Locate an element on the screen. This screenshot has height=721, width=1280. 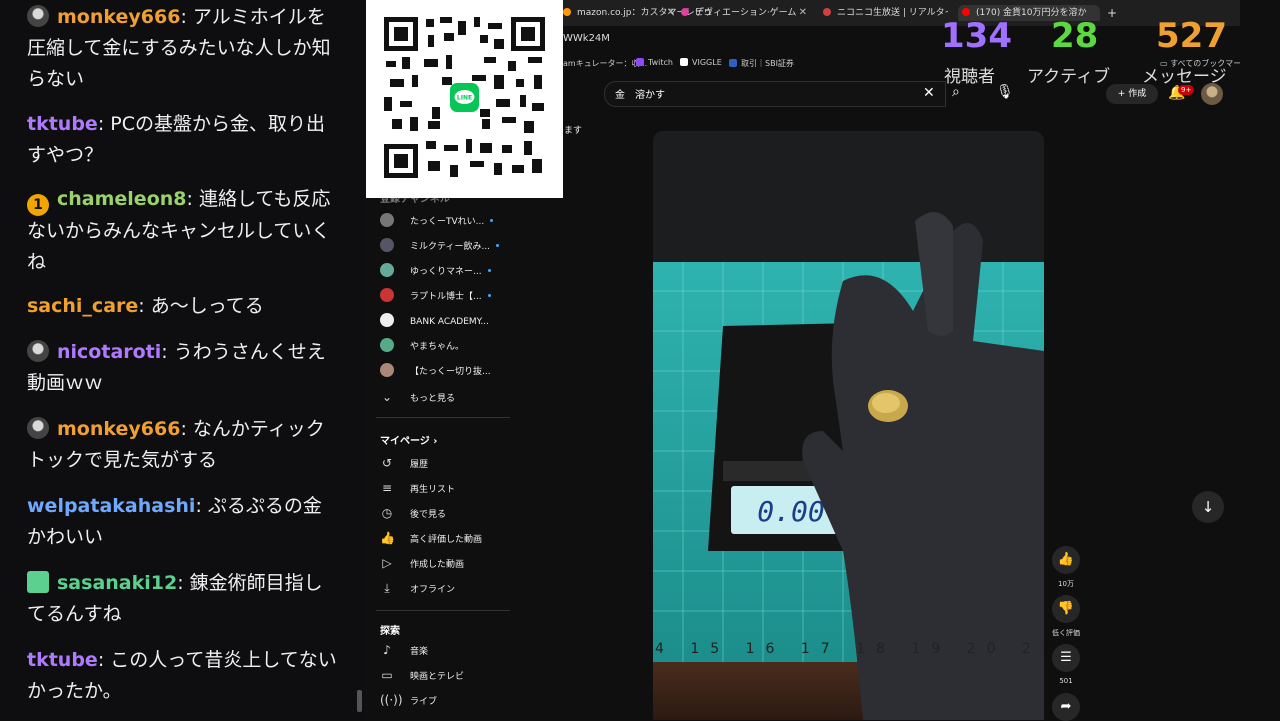
clear-search-icon: ✕ is located at coordinates (929, 93).